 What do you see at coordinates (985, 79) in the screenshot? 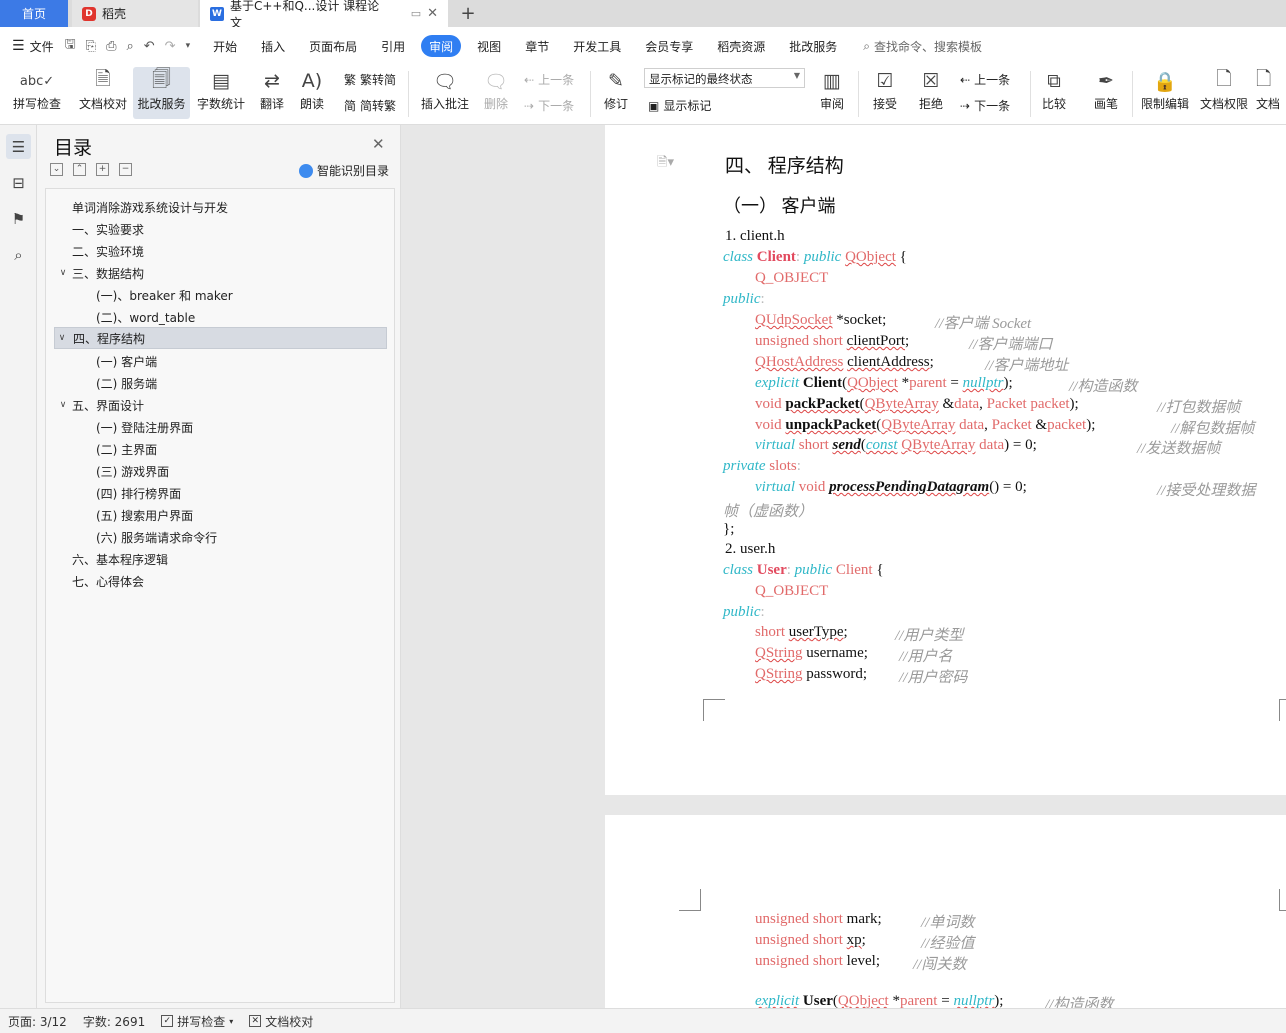
I see `prev-change-button: ⇠ 上一条` at bounding box center [985, 79].